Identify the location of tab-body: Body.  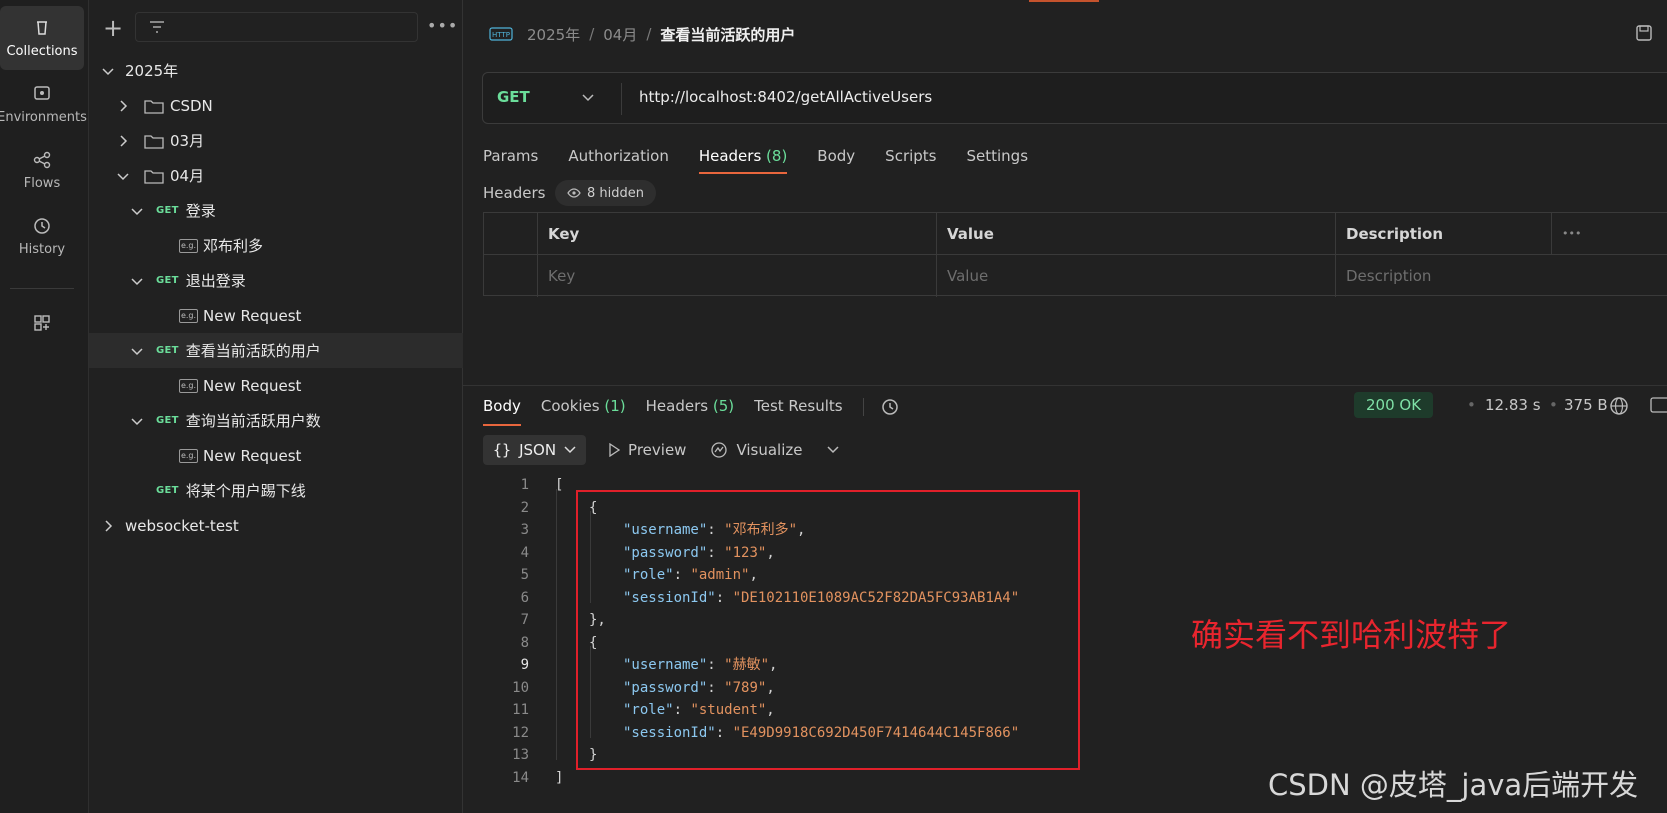
(836, 157).